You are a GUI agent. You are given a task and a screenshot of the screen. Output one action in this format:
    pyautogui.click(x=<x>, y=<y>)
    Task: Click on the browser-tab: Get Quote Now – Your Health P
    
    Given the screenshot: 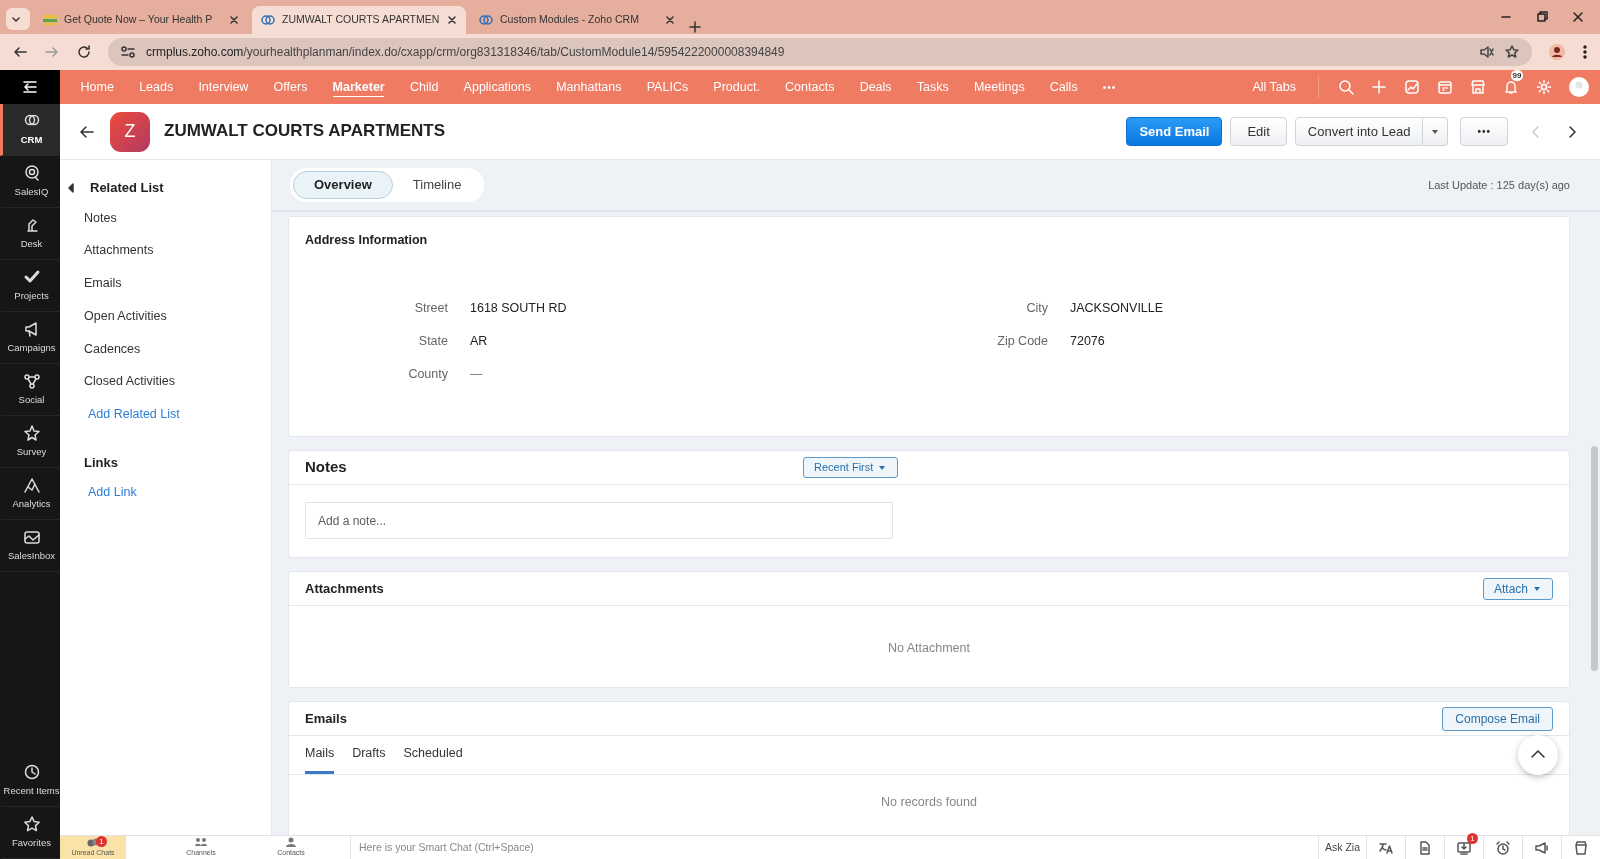 What is the action you would take?
    pyautogui.click(x=141, y=20)
    